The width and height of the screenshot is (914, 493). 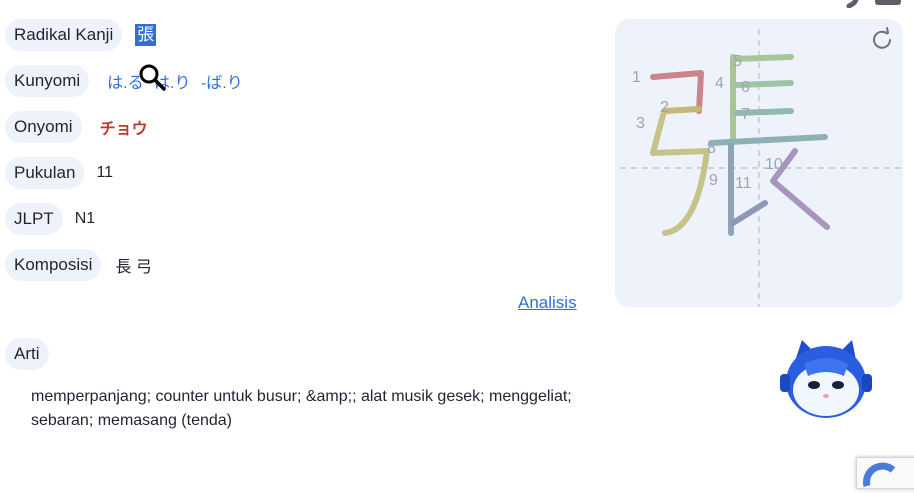 I want to click on kunyomi-row: Kunyomi は.る は.り -ば.り, so click(x=127, y=81).